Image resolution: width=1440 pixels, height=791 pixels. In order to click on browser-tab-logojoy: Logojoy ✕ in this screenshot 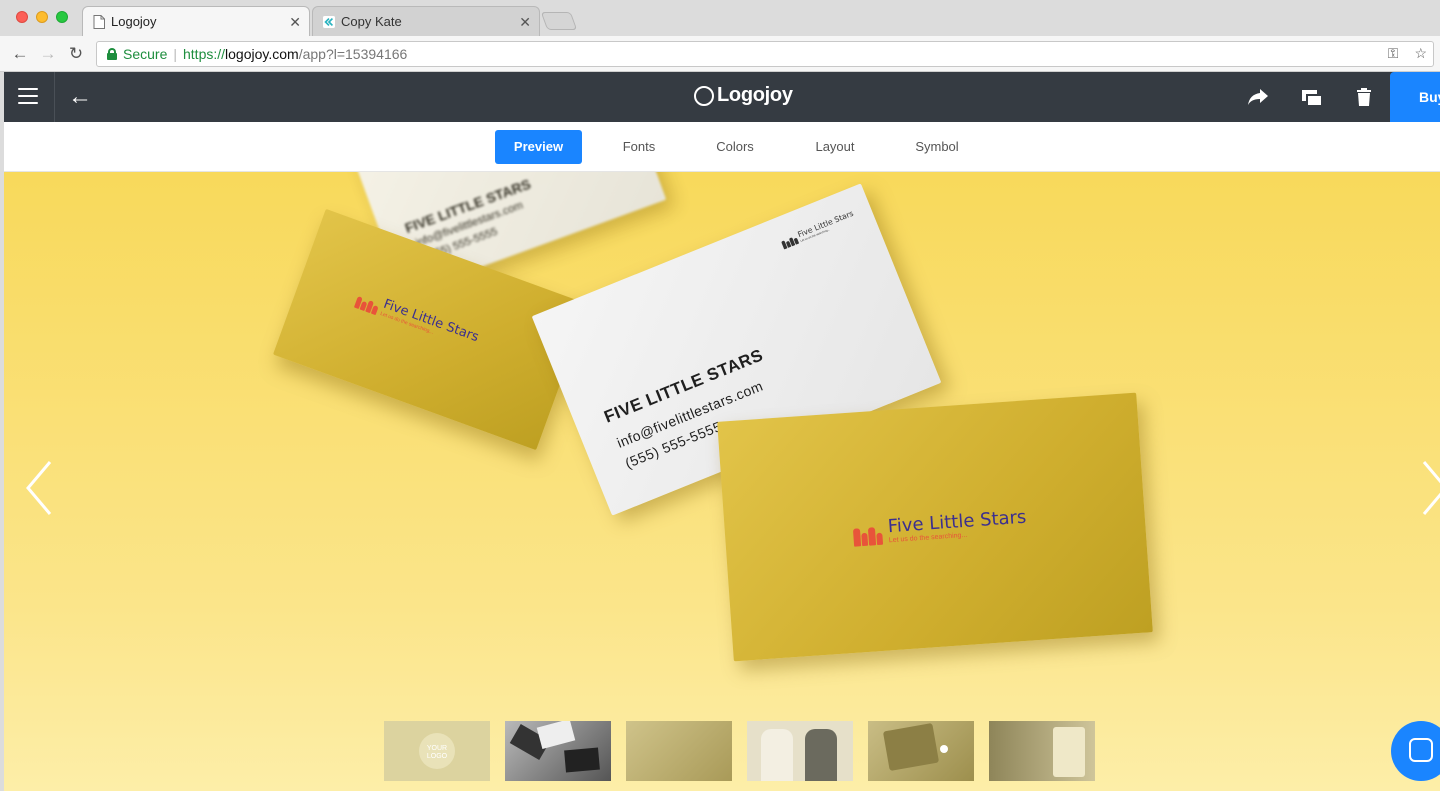, I will do `click(196, 21)`.